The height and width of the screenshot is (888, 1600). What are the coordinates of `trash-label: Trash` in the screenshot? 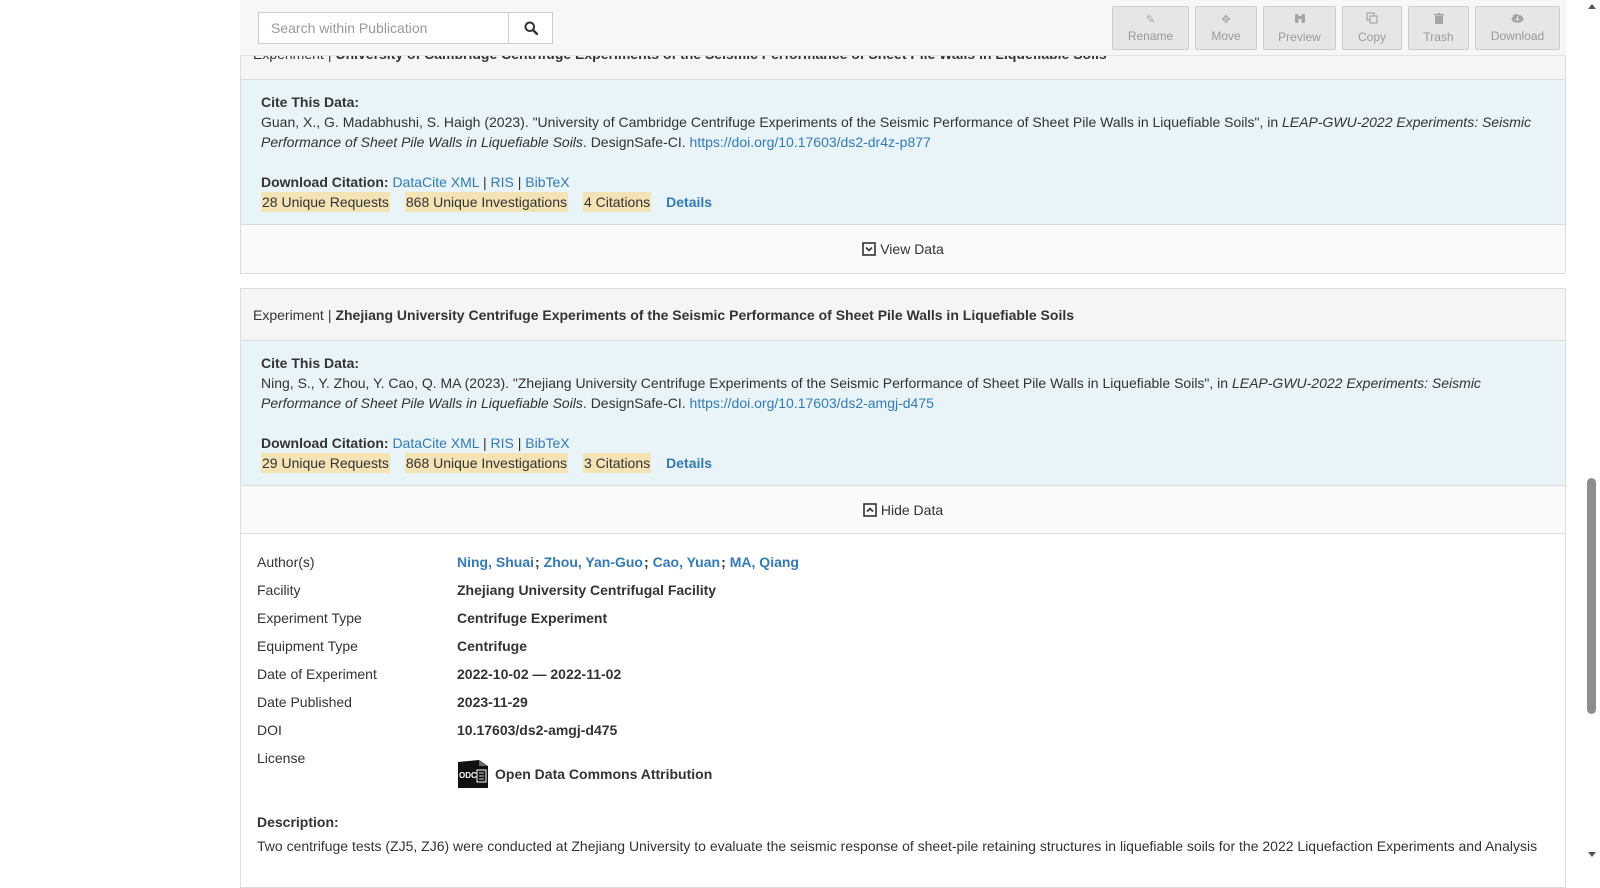 It's located at (1438, 36).